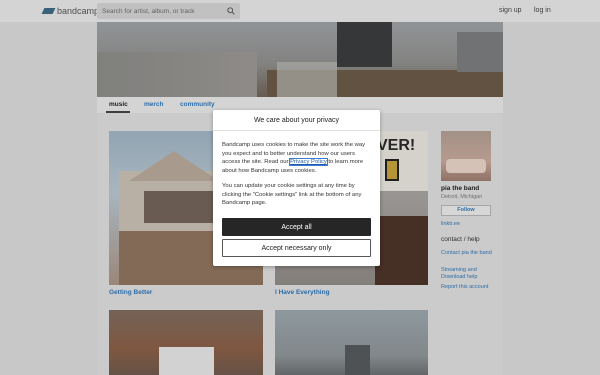  Describe the element at coordinates (296, 227) in the screenshot. I see `accept-all-button: Accept all` at that location.